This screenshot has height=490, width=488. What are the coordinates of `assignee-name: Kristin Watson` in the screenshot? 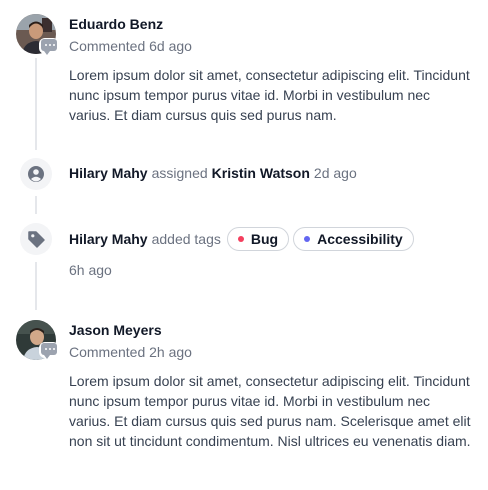 It's located at (261, 173).